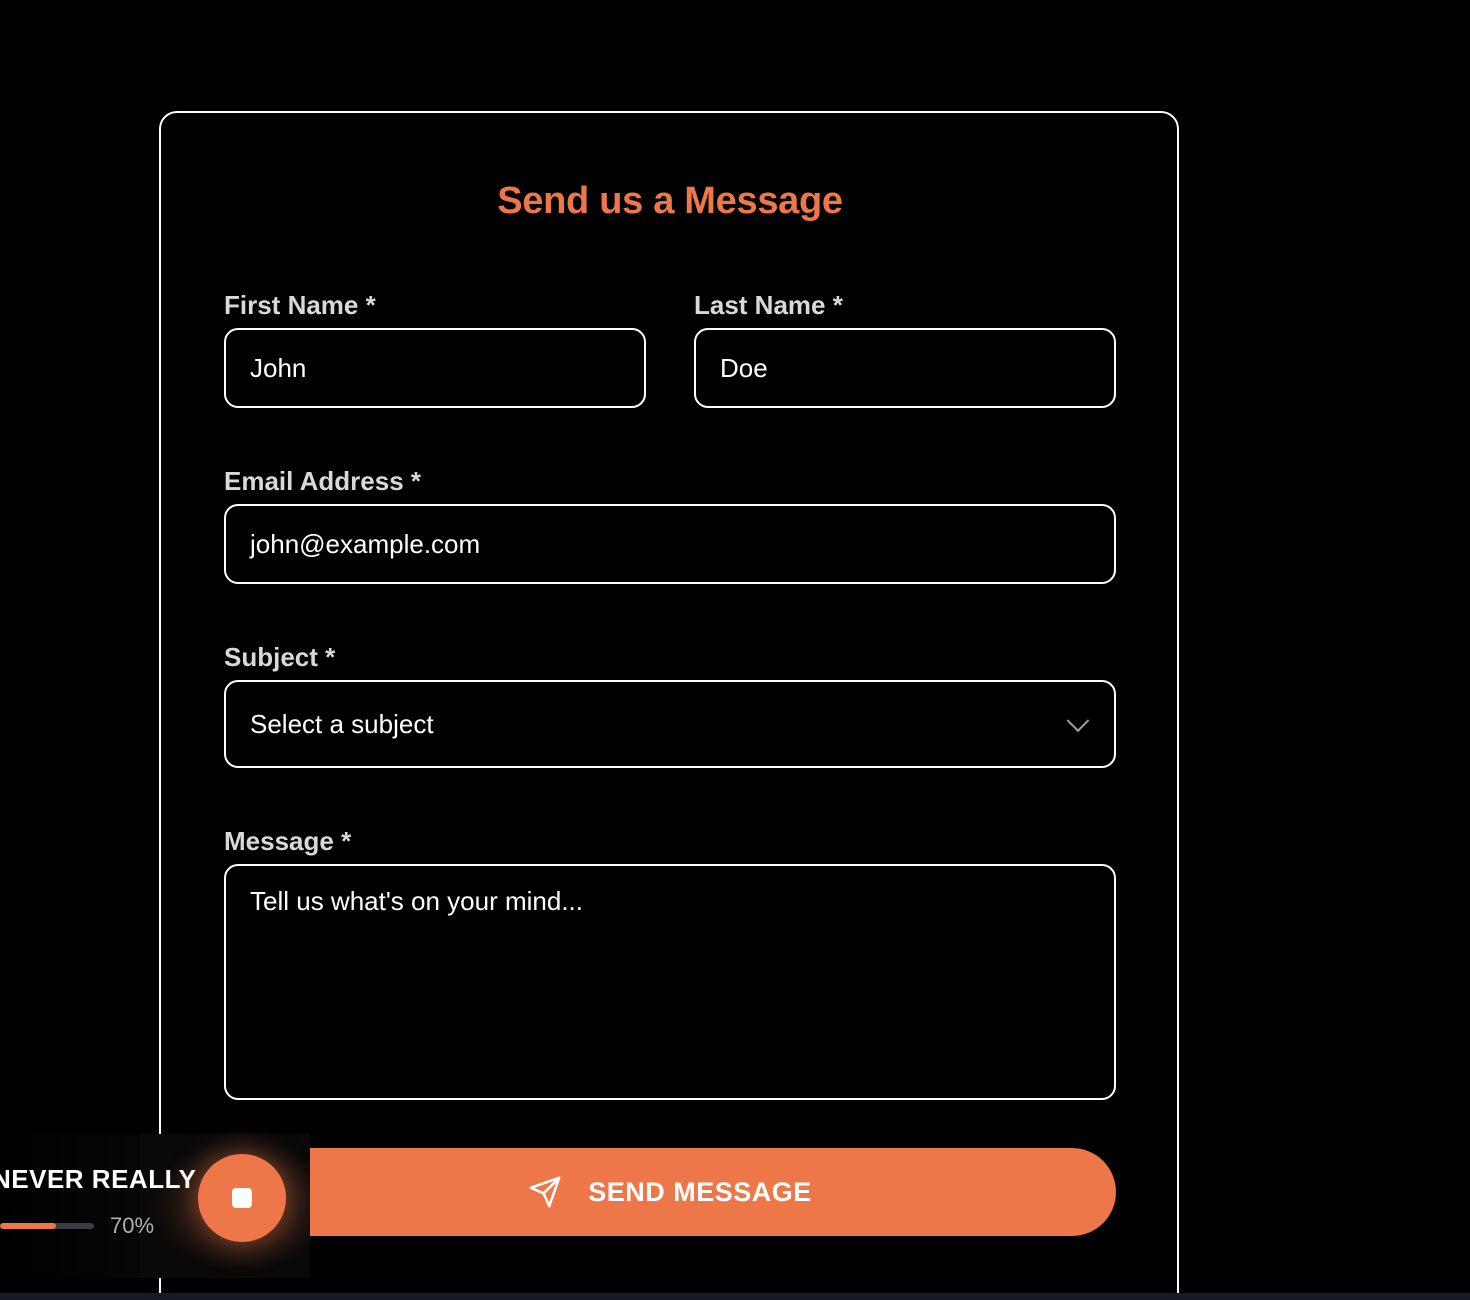  I want to click on playback-progress-fill, so click(28, 1226).